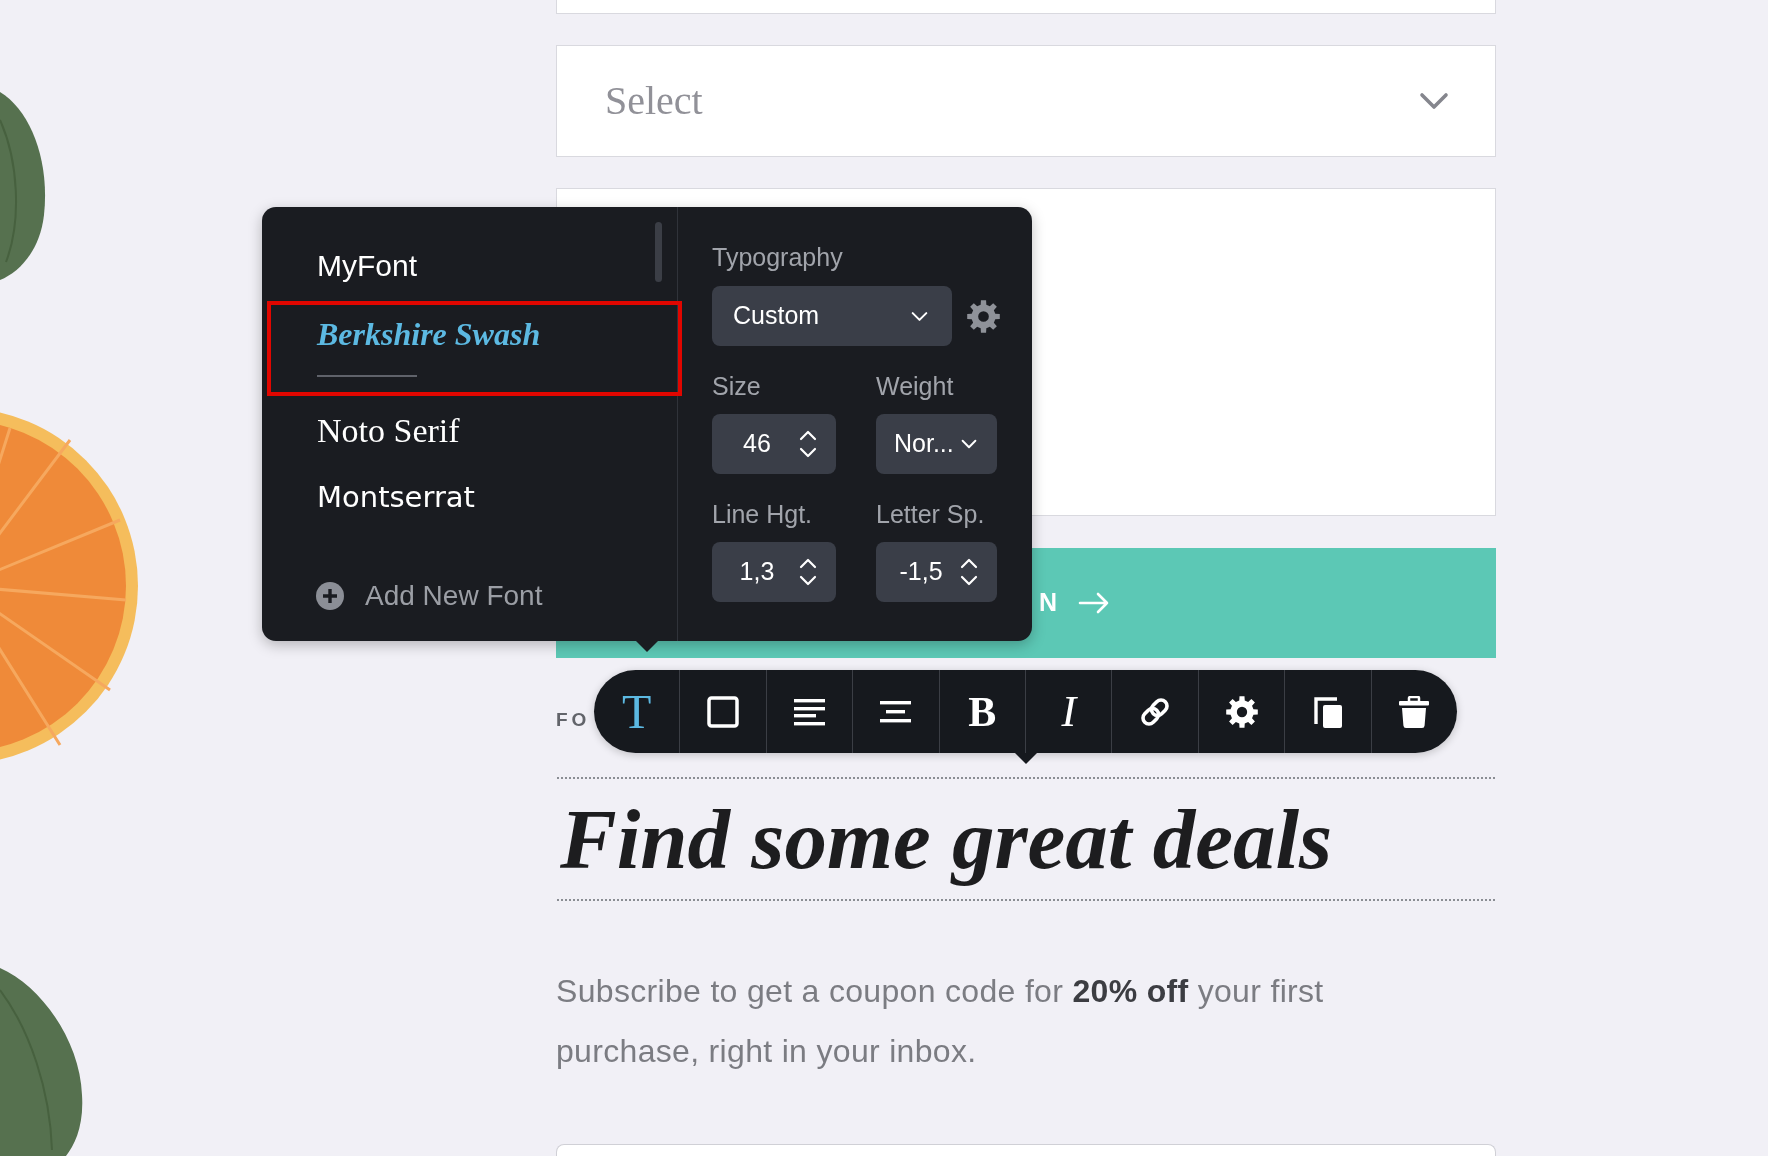 The width and height of the screenshot is (1768, 1156). Describe the element at coordinates (777, 257) in the screenshot. I see `field-label: Typography` at that location.